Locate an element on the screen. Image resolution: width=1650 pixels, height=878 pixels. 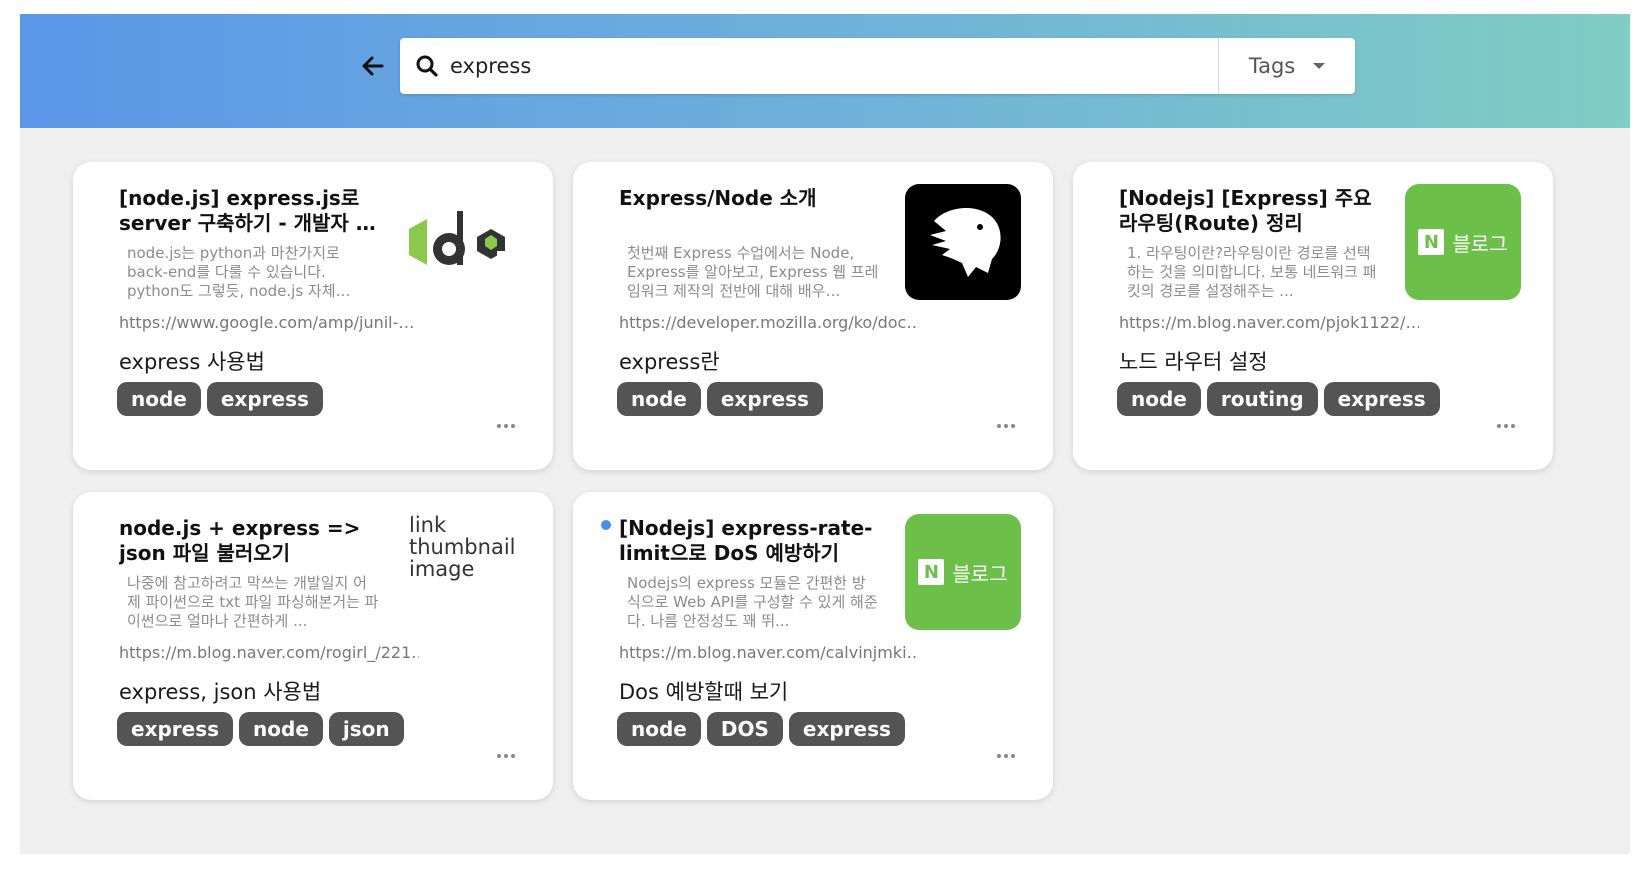
card-memo: express란 is located at coordinates (669, 362).